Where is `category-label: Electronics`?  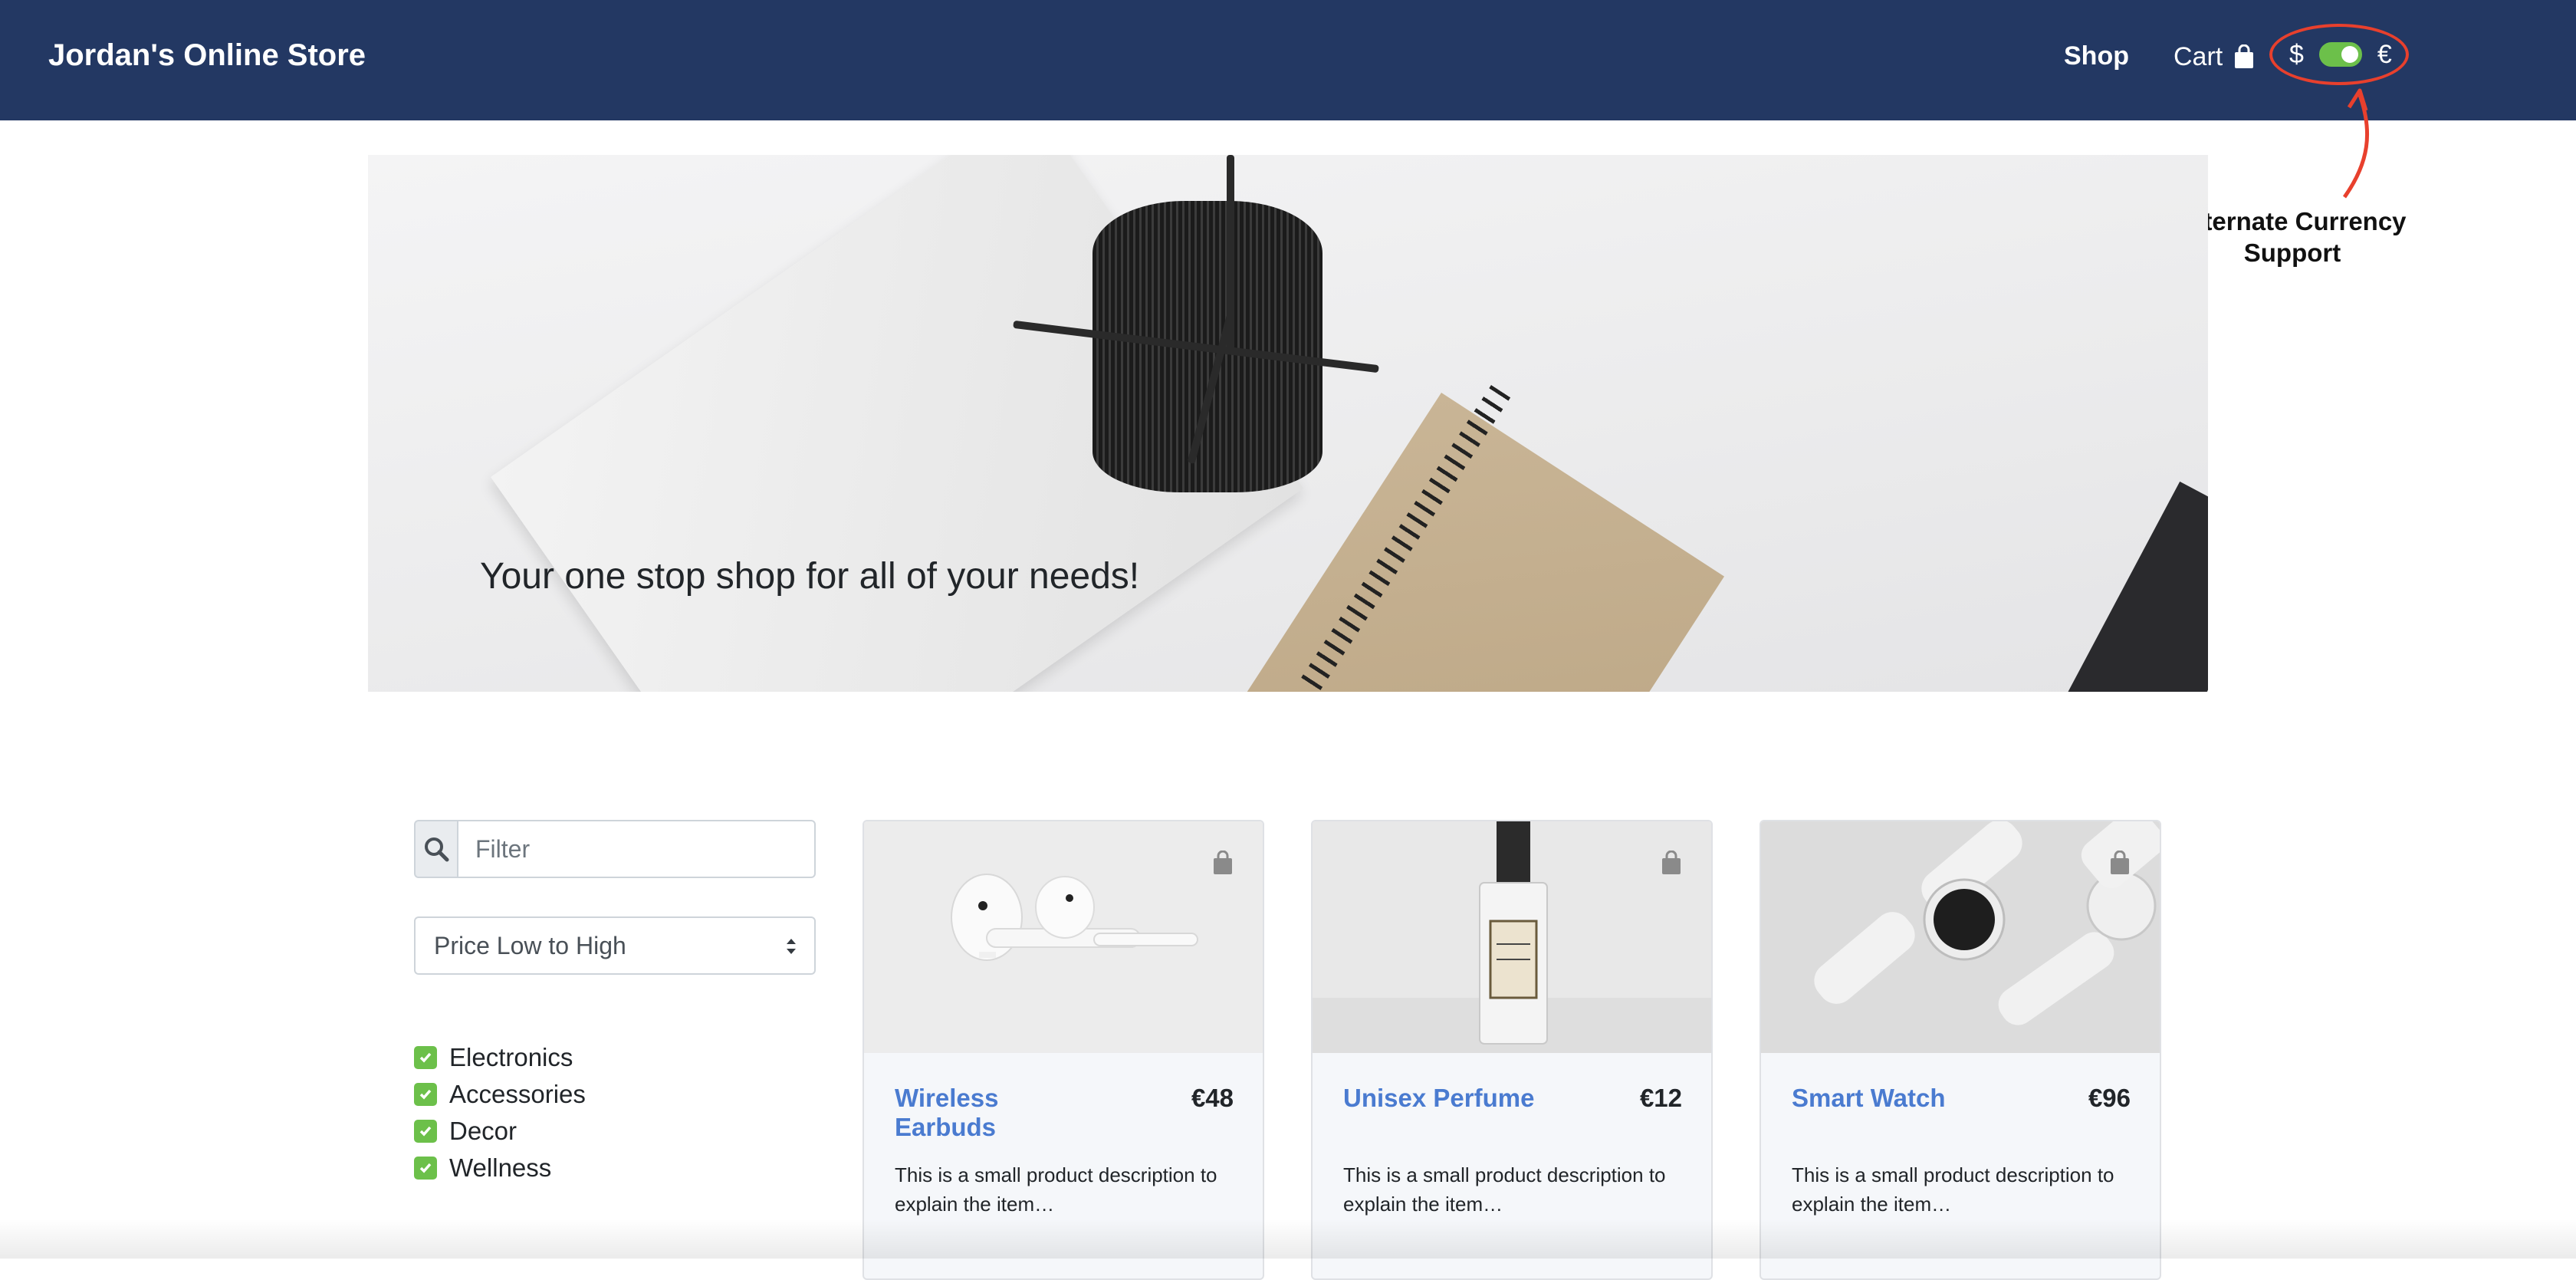
category-label: Electronics is located at coordinates (511, 1057).